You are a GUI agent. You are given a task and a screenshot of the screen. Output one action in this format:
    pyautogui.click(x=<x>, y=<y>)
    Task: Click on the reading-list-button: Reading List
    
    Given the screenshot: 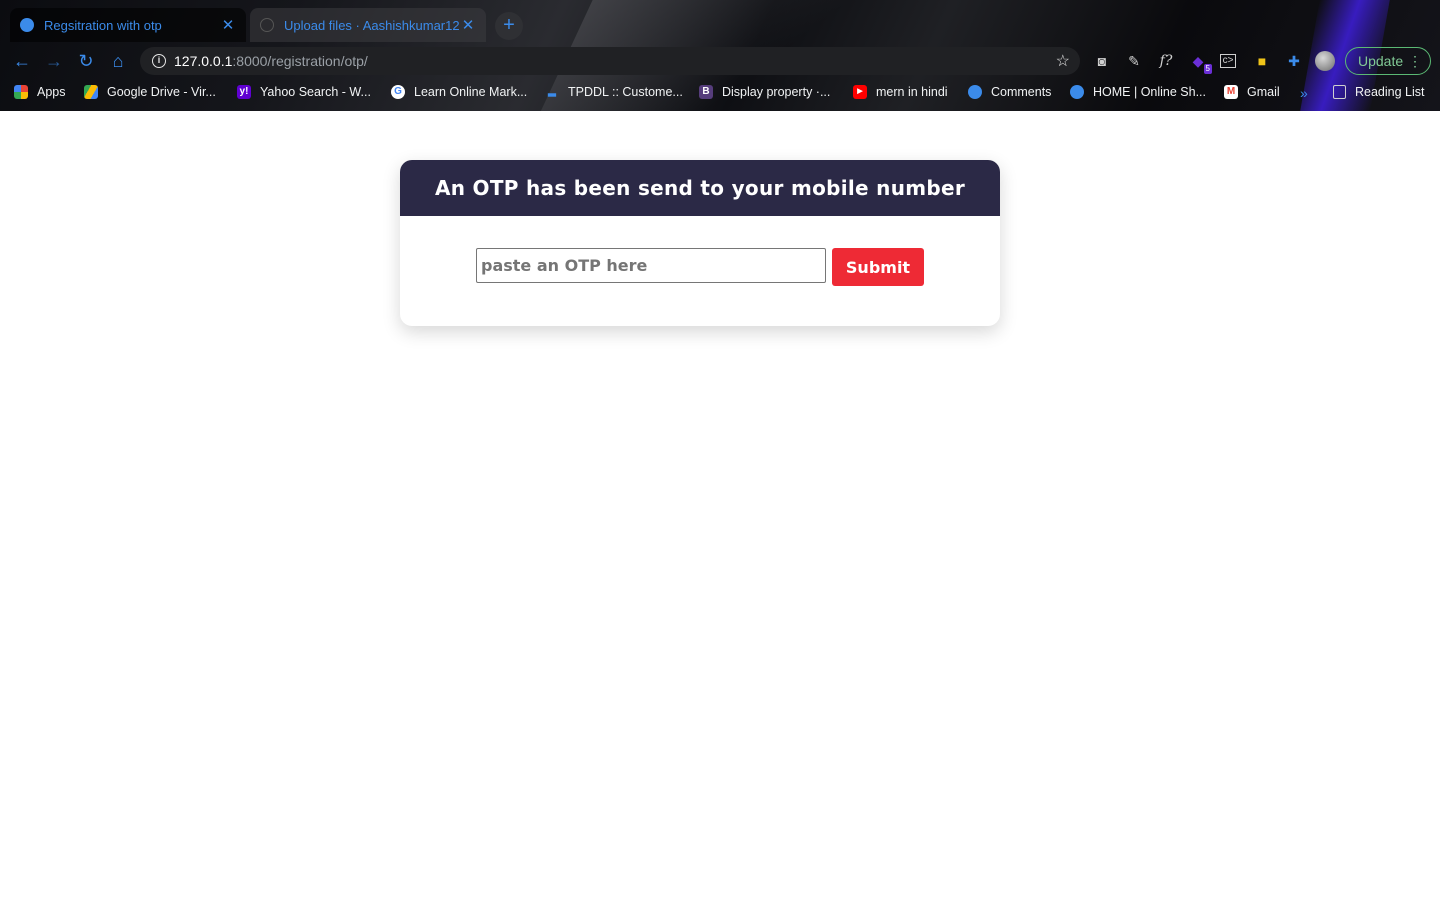 What is the action you would take?
    pyautogui.click(x=1379, y=92)
    